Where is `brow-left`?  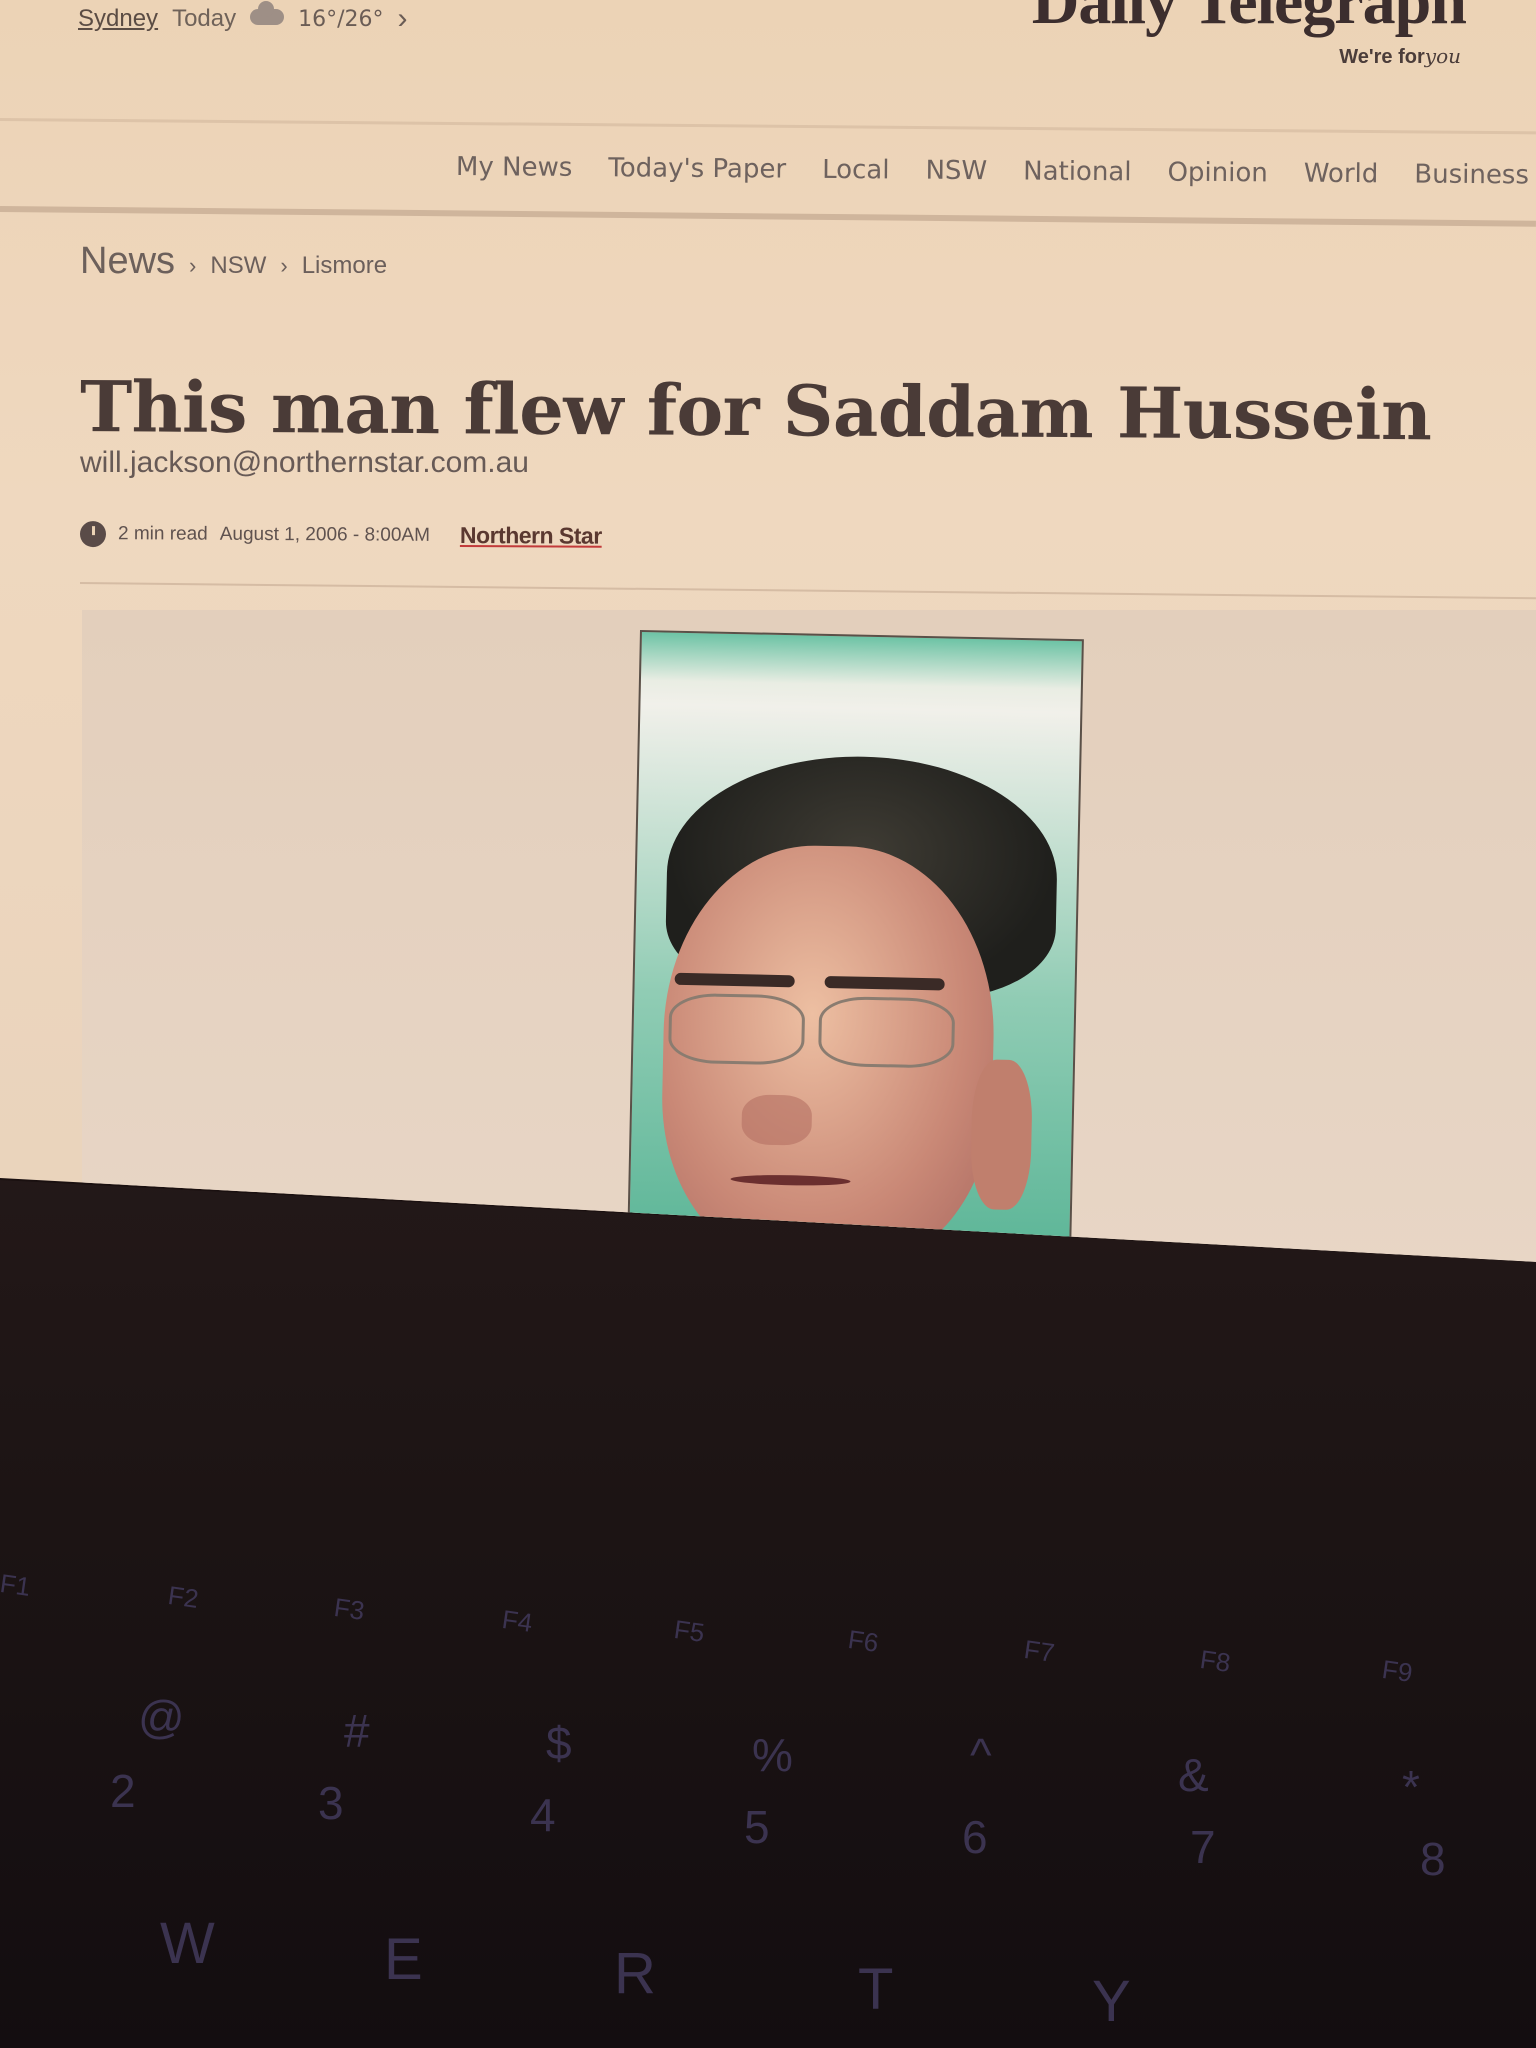
brow-left is located at coordinates (734, 980).